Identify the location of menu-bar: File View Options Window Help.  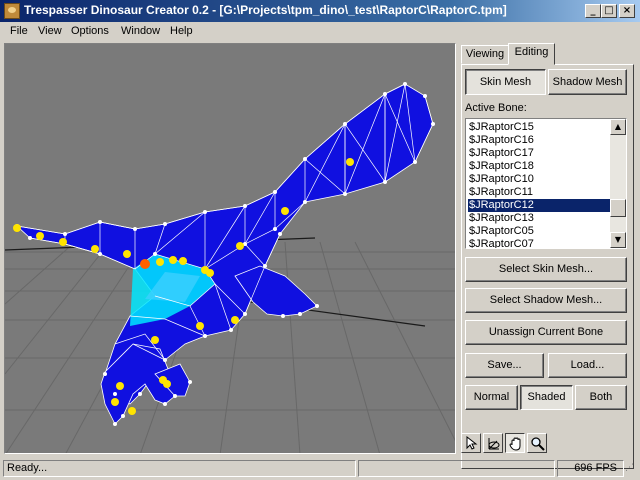
(320, 32).